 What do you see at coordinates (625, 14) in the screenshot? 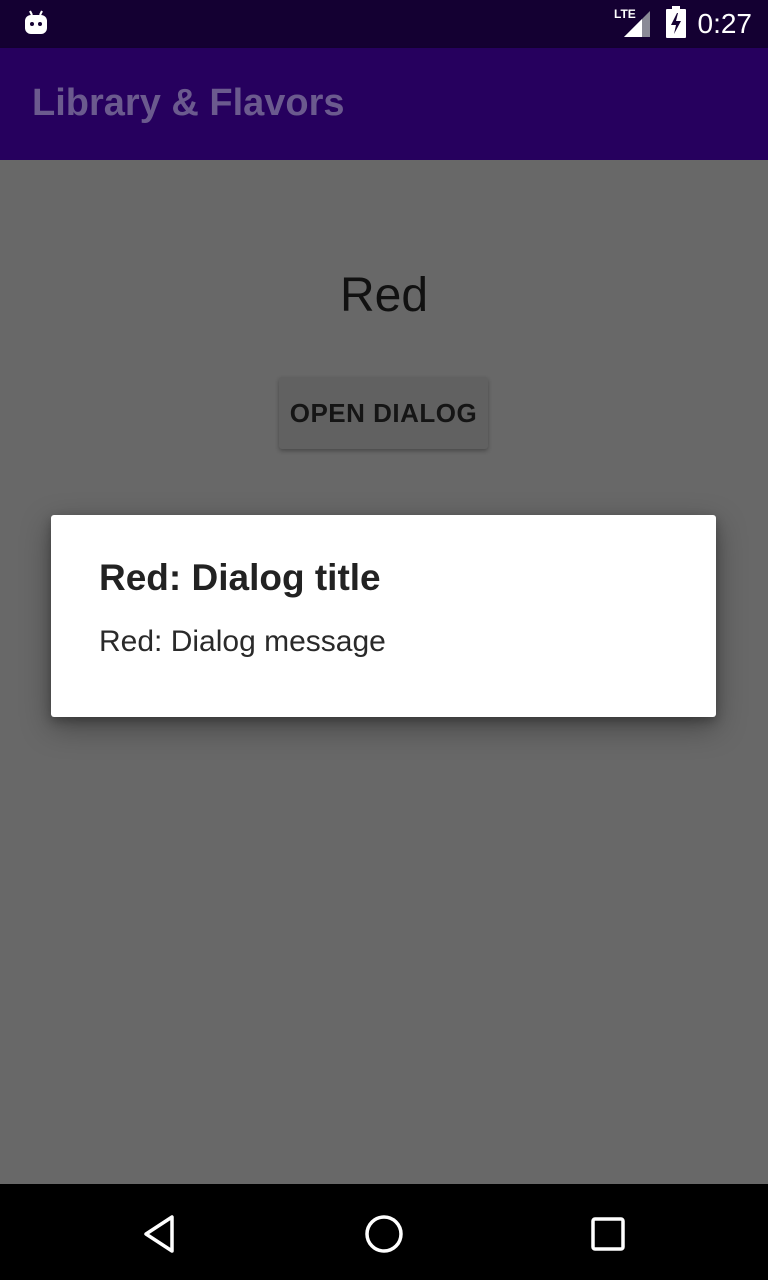
I see `svg-text: LTE` at bounding box center [625, 14].